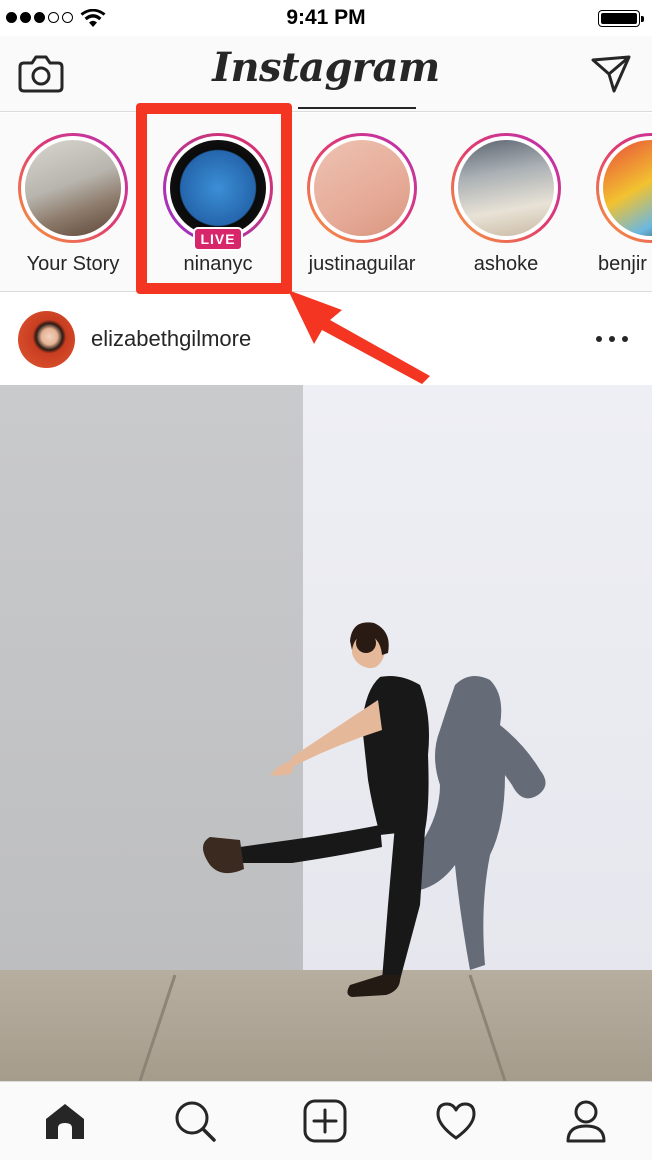 The width and height of the screenshot is (652, 1160). I want to click on annotation-arrow, so click(359, 337).